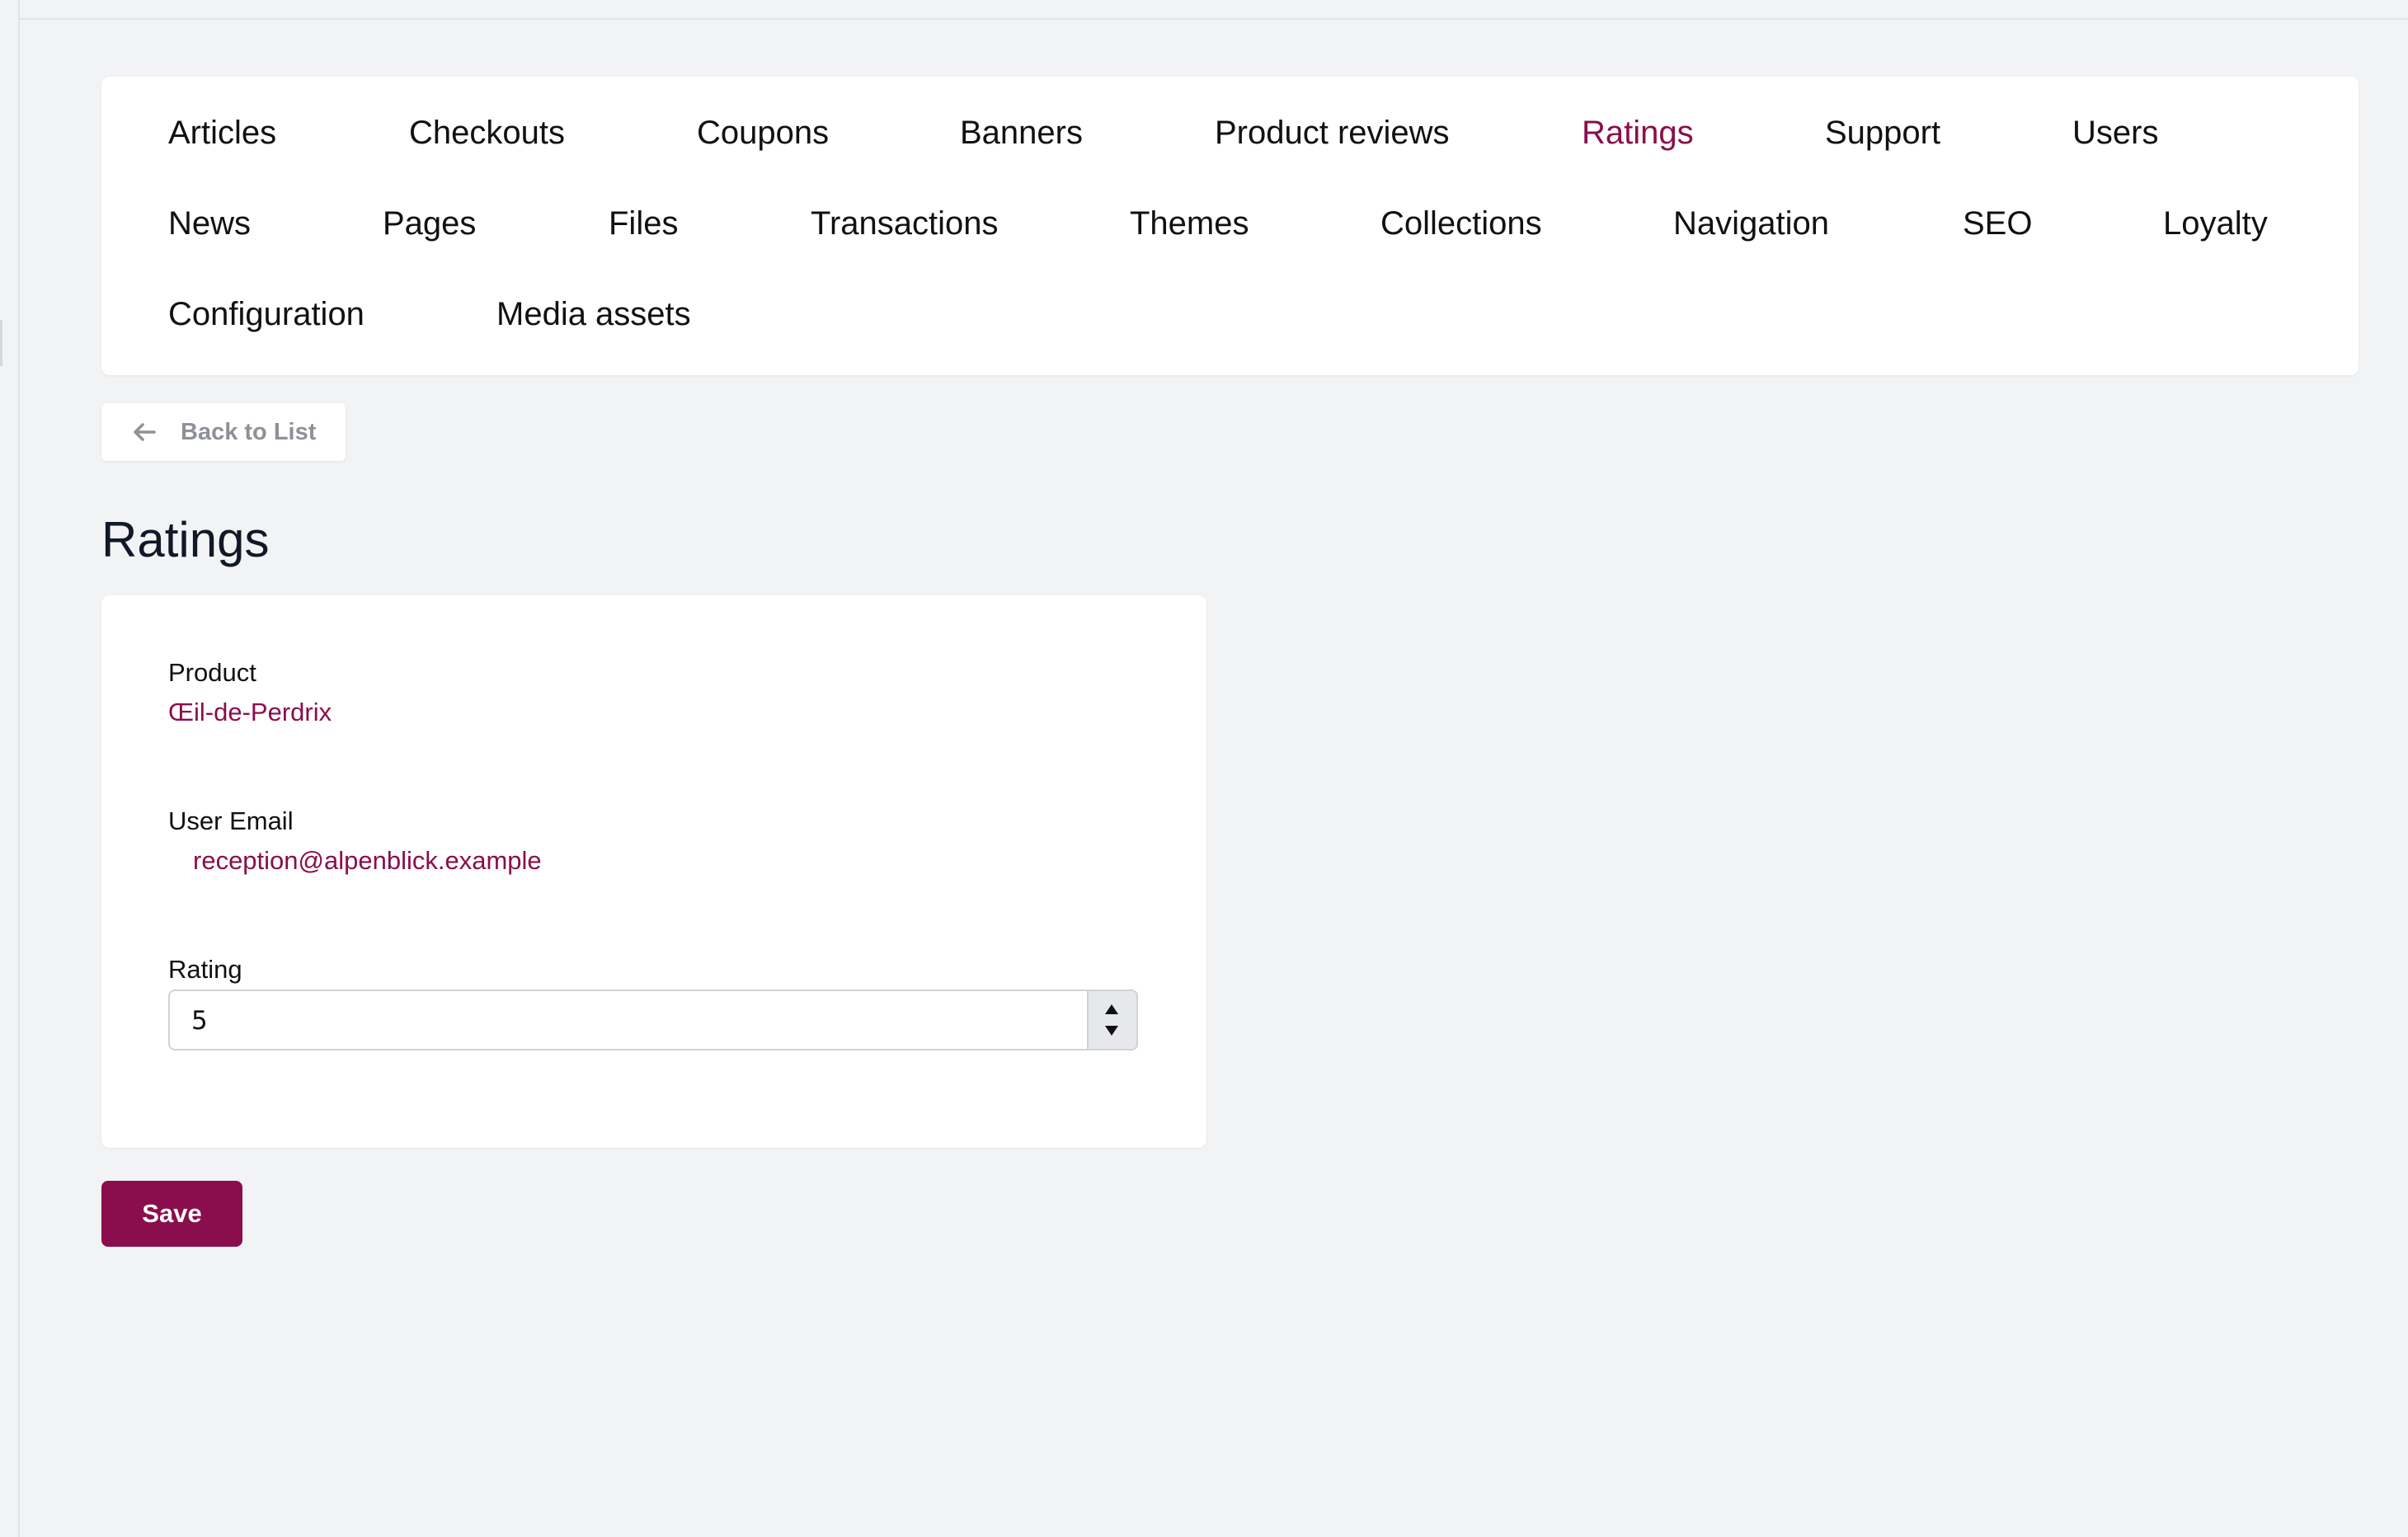 The height and width of the screenshot is (1537, 2408). I want to click on arrow-left-icon, so click(145, 432).